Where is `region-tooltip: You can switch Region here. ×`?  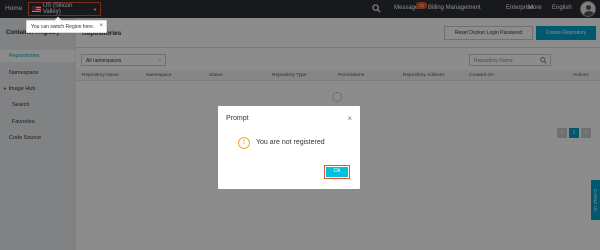
region-tooltip: You can switch Region here. × is located at coordinates (66, 26).